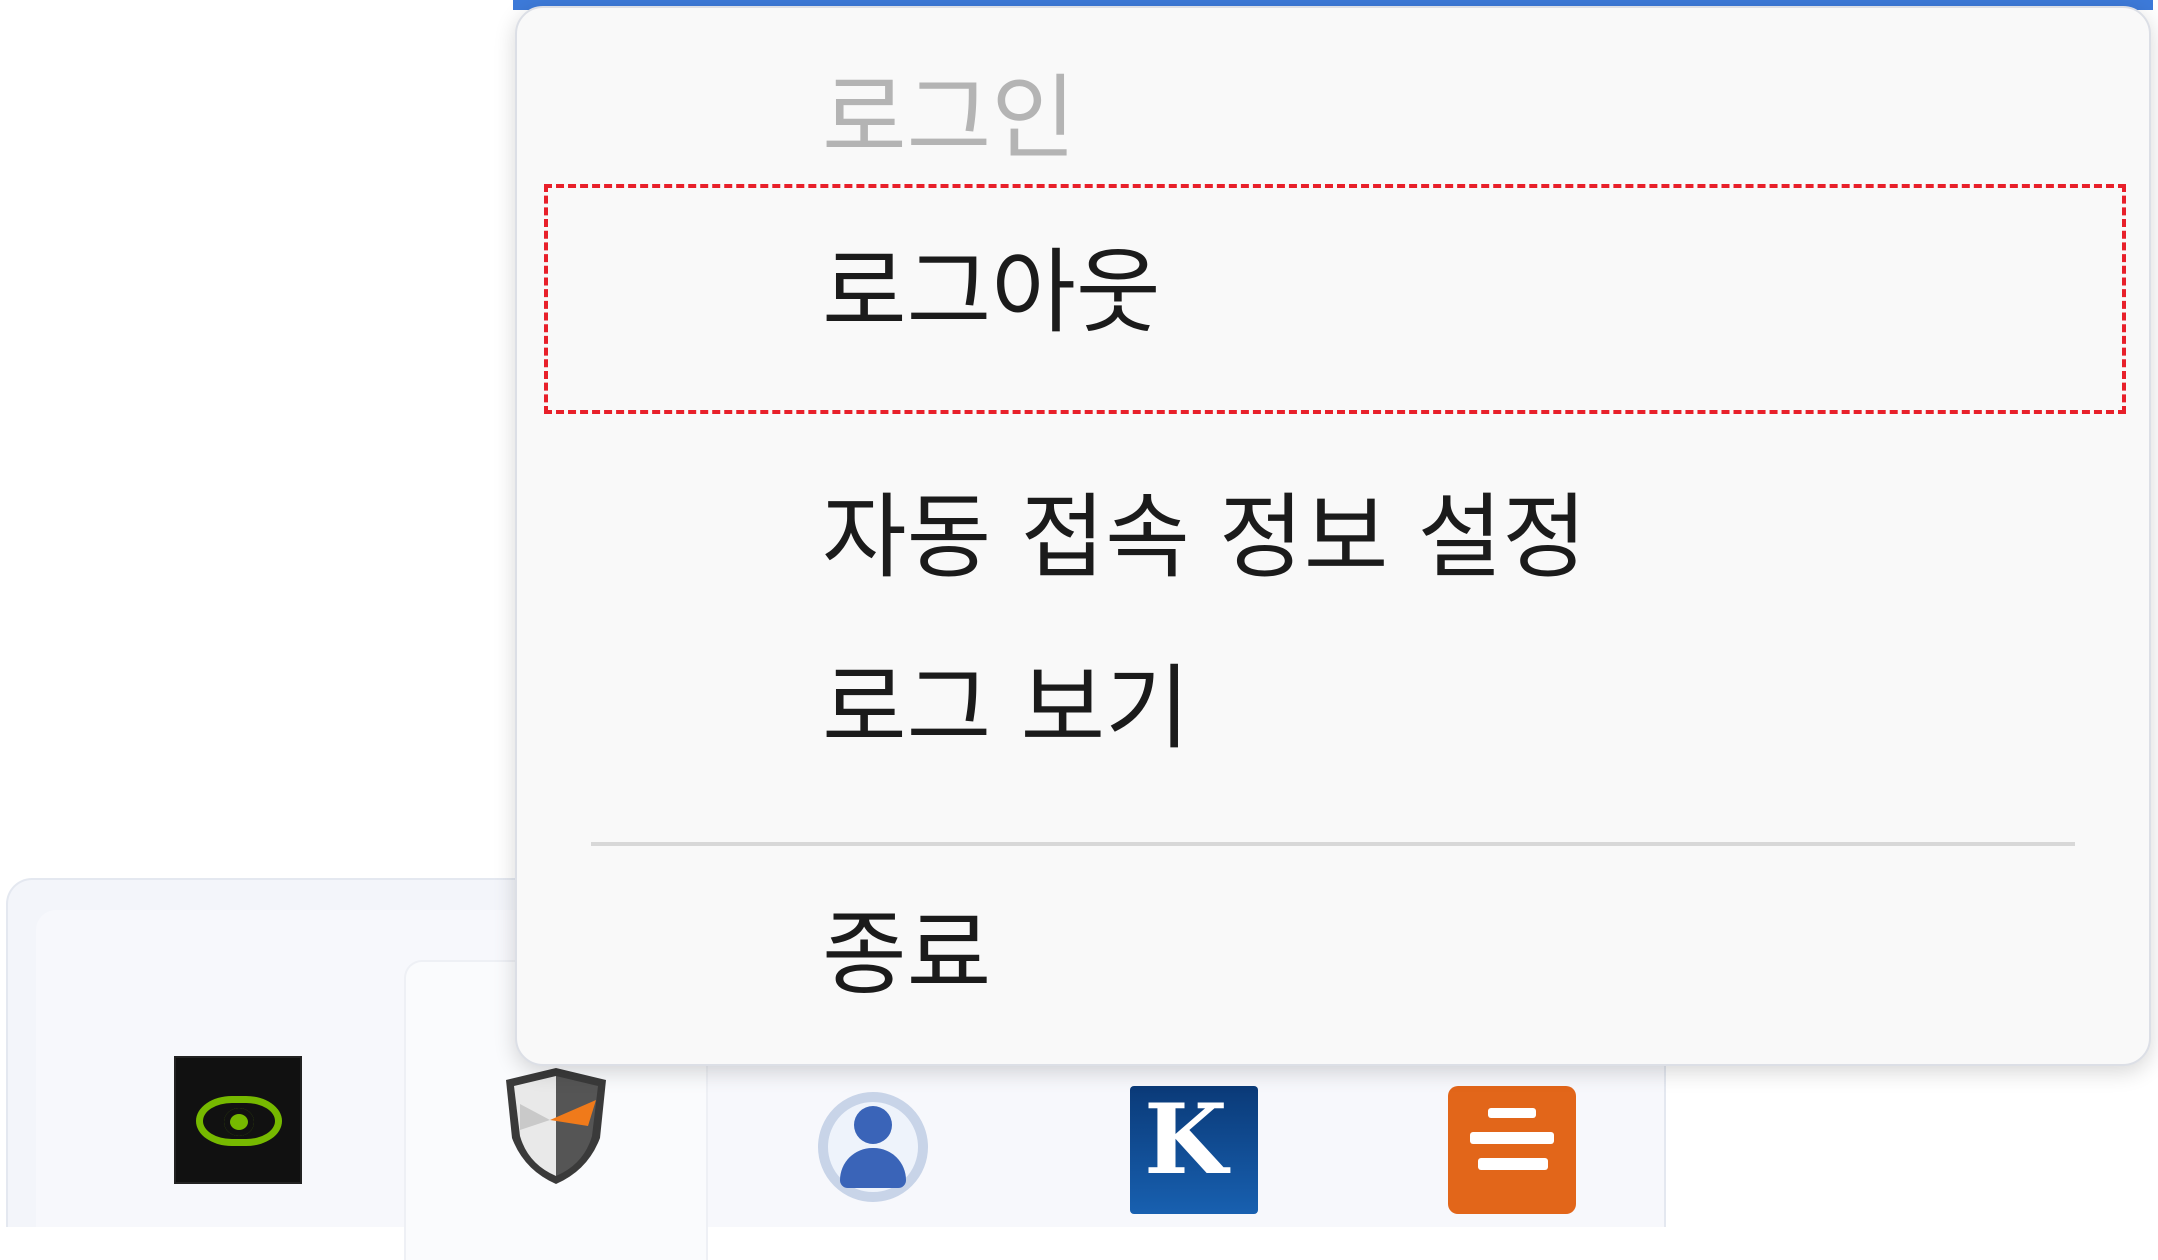 The image size is (2158, 1260). What do you see at coordinates (876, 1150) in the screenshot?
I see `user-account-icon` at bounding box center [876, 1150].